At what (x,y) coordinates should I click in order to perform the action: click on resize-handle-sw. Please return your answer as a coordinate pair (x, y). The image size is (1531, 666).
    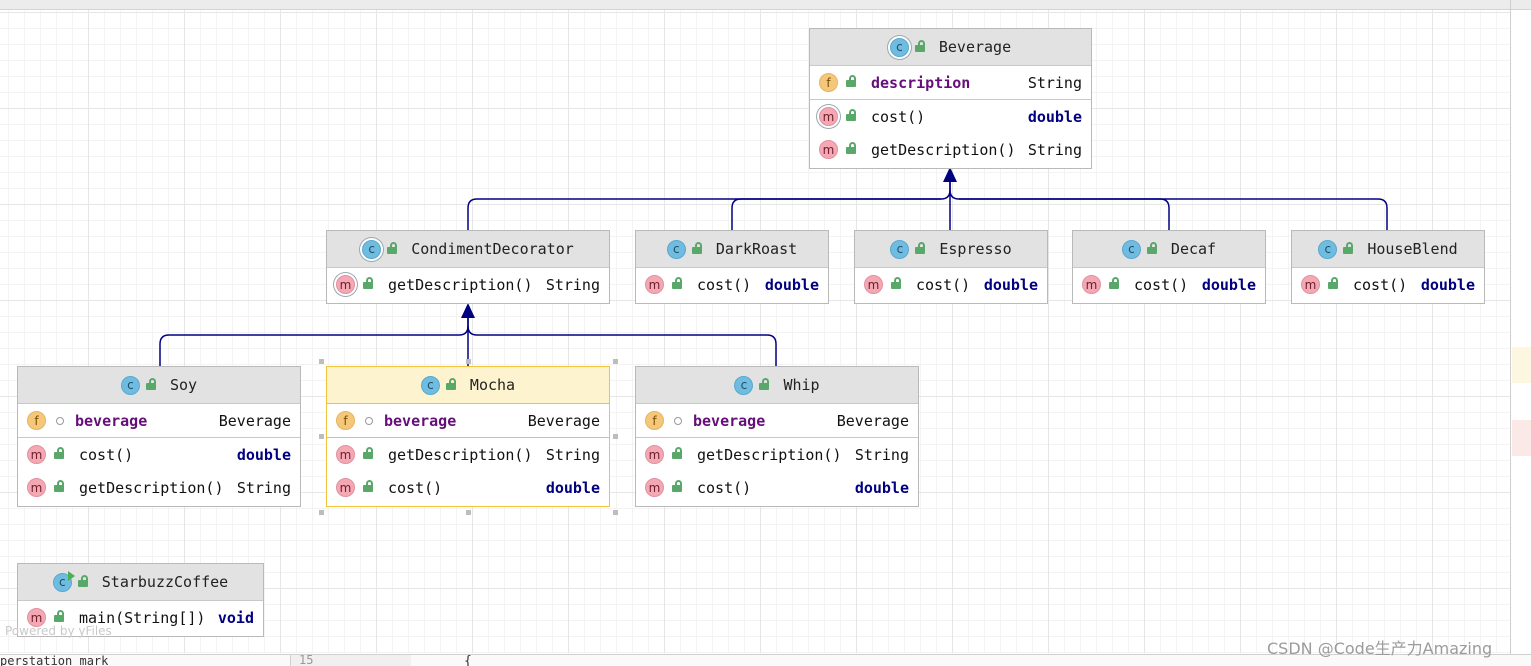
    Looking at the image, I should click on (321, 512).